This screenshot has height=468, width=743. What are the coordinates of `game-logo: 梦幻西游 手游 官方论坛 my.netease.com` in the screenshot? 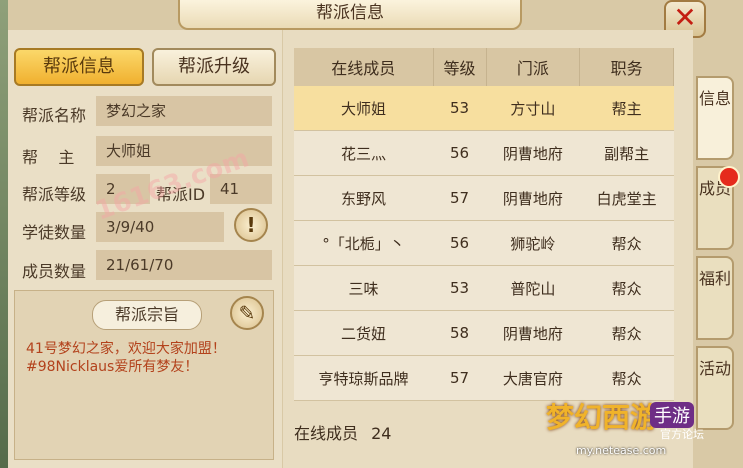 It's located at (635, 427).